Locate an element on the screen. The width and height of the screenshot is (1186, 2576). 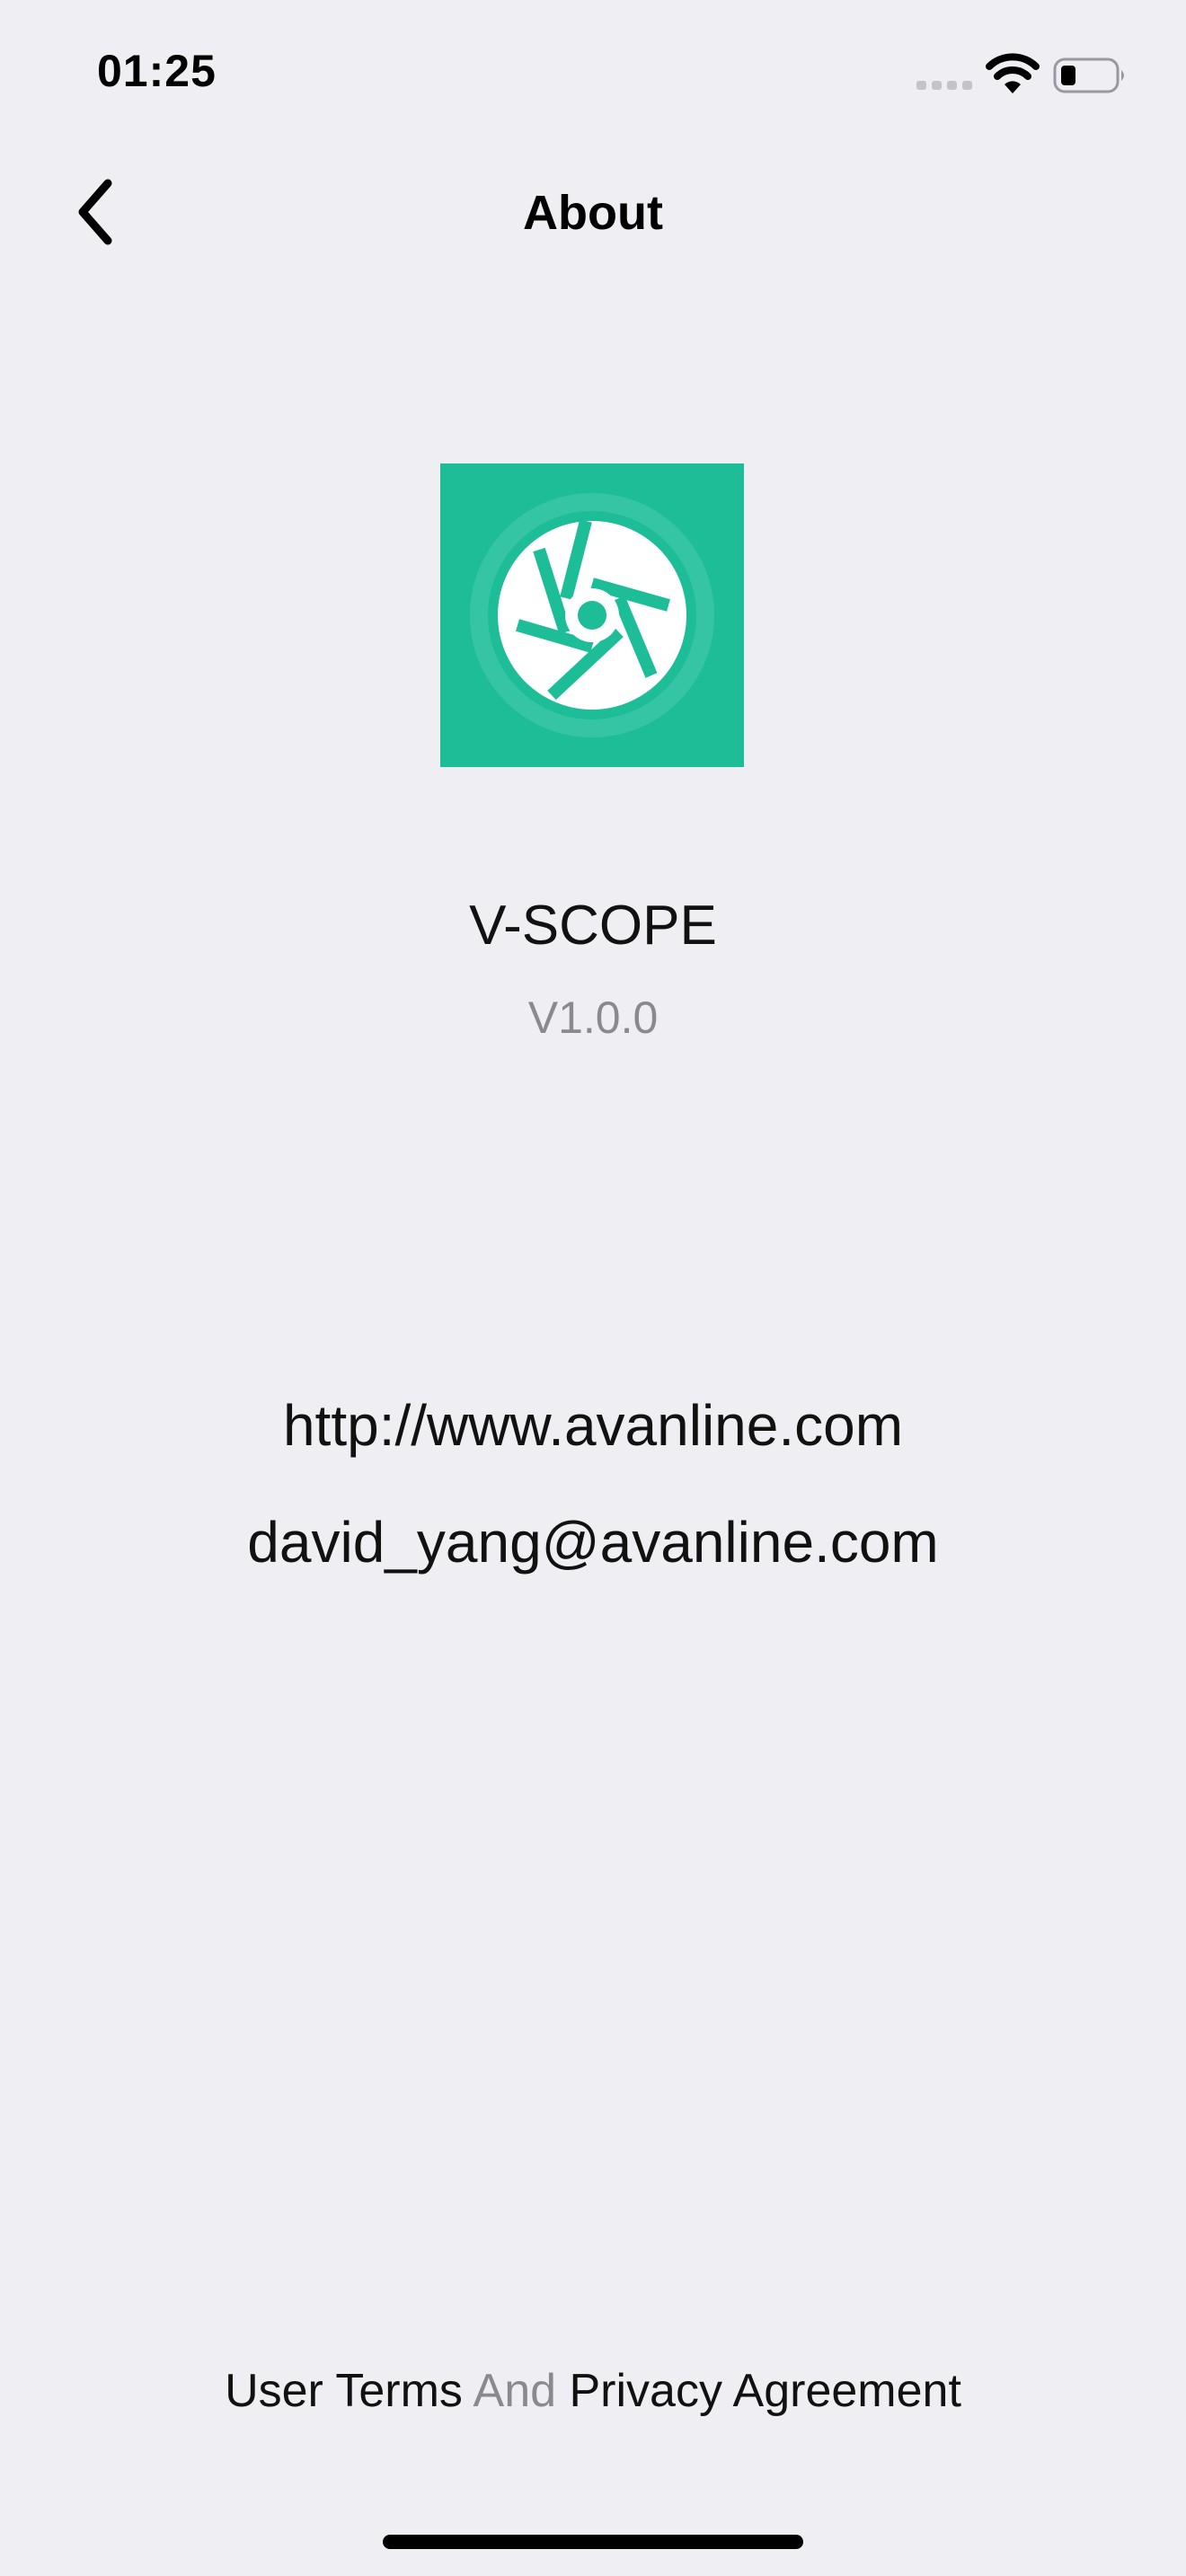
navigation-bar: About is located at coordinates (593, 211).